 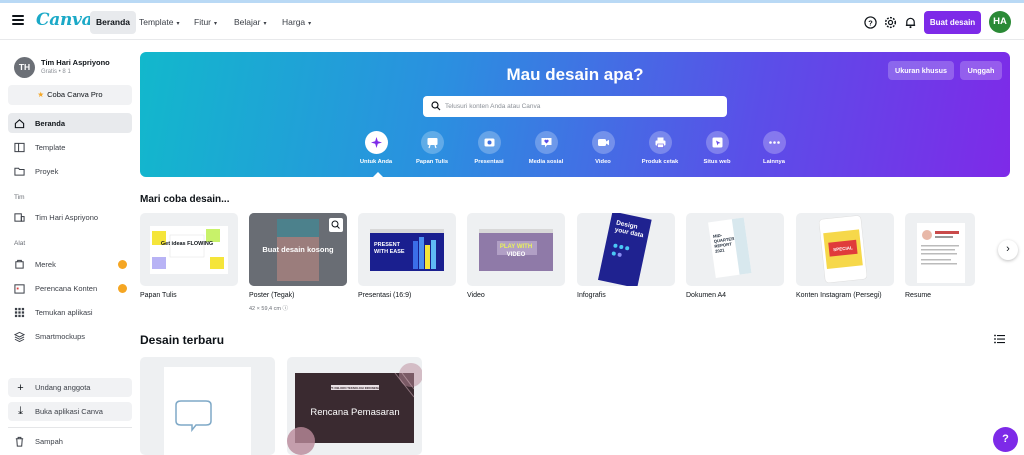 What do you see at coordinates (355, 388) in the screenshot?
I see `thumb-subtitle: PT. DELORO TEKNOLOGI INDONESIA` at bounding box center [355, 388].